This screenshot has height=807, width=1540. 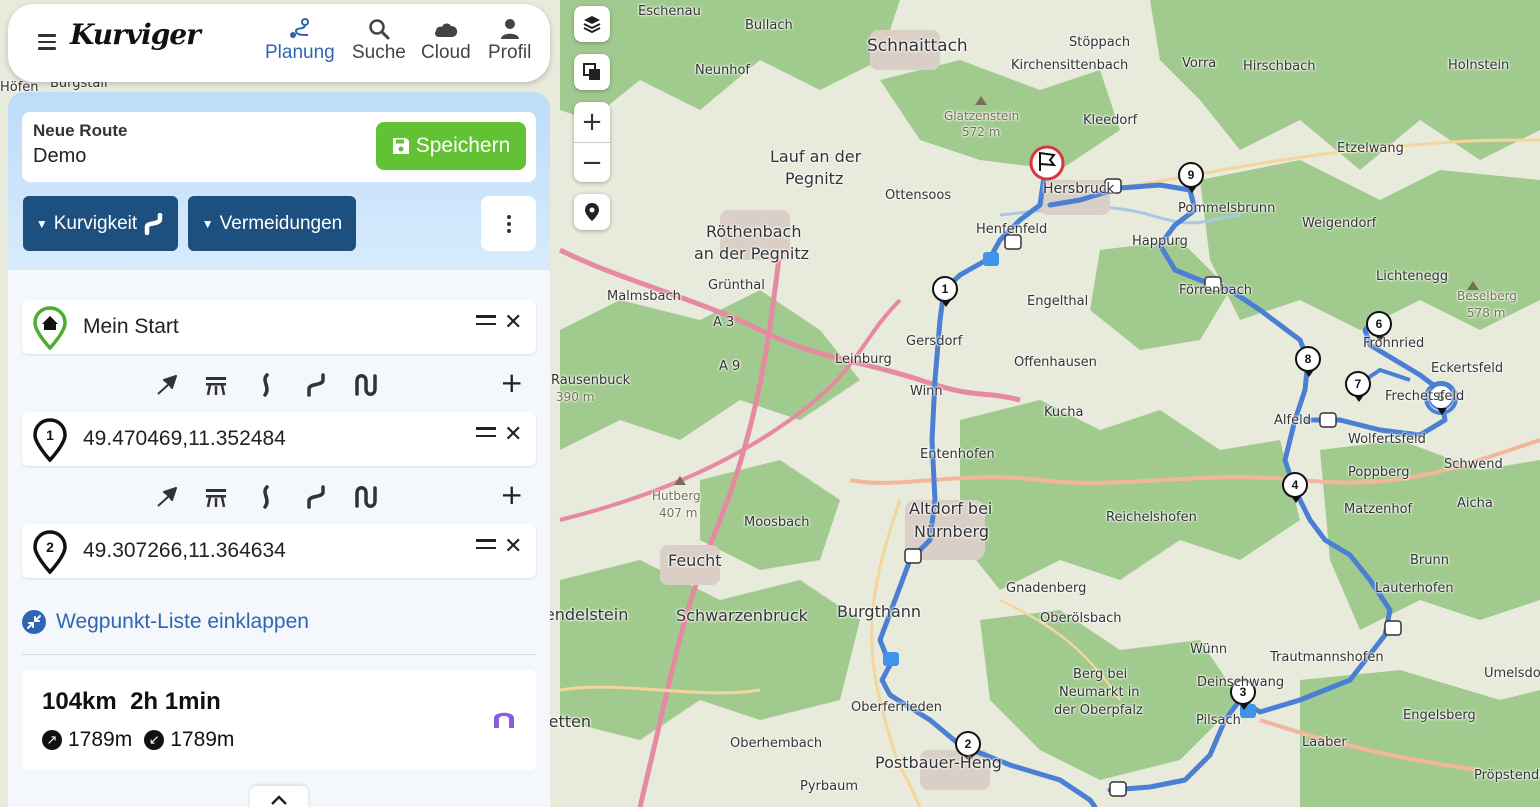 What do you see at coordinates (695, 560) in the screenshot?
I see `map-label: Feucht` at bounding box center [695, 560].